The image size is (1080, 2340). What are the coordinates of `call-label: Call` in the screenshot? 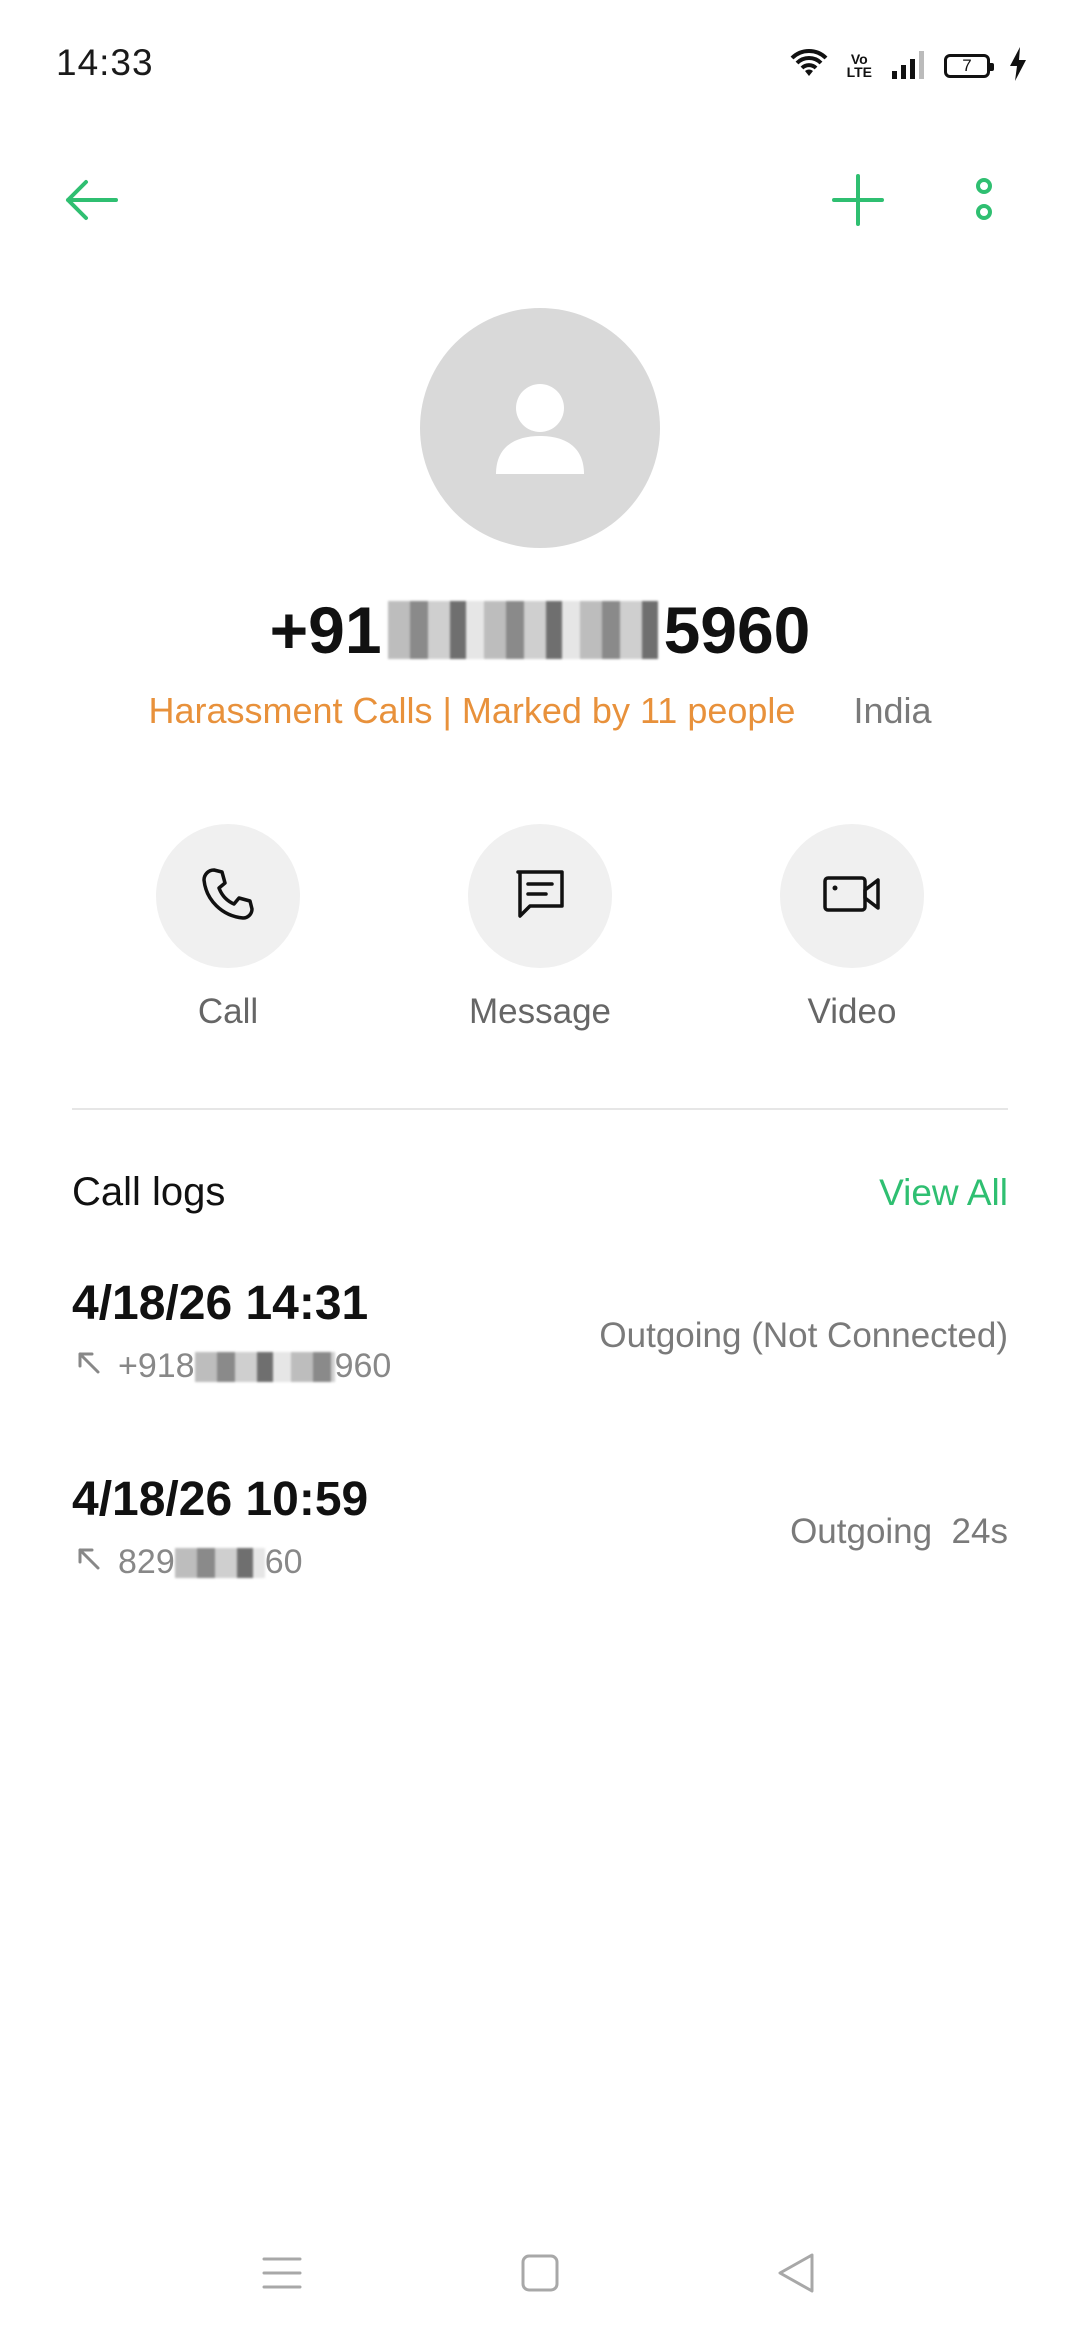 It's located at (228, 1011).